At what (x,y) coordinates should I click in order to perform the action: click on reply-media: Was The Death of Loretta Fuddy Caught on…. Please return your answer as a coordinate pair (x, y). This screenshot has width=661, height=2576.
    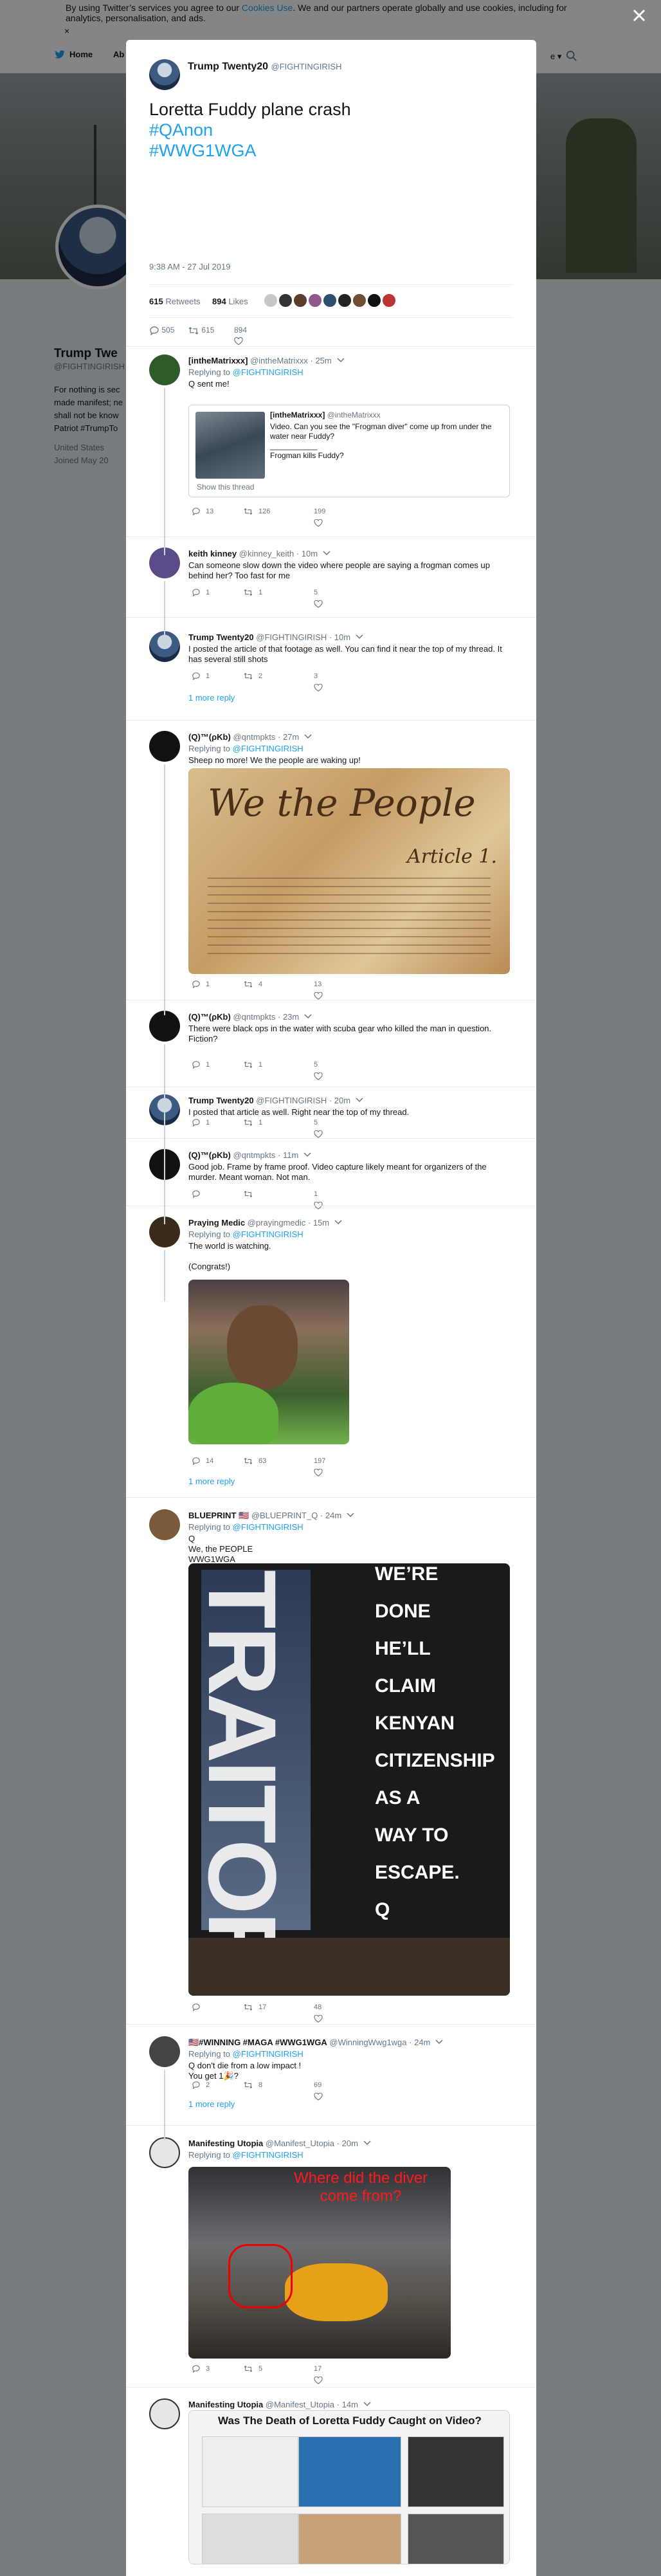
    Looking at the image, I should click on (349, 2487).